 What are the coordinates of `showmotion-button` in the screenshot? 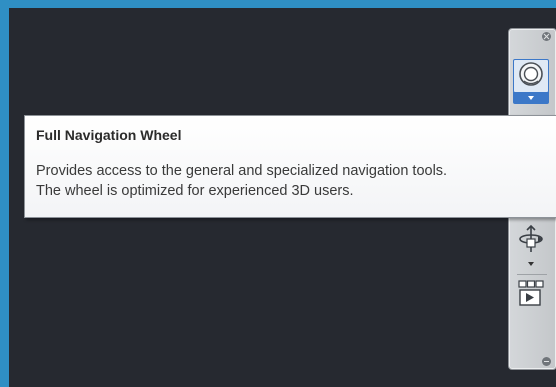 It's located at (531, 296).